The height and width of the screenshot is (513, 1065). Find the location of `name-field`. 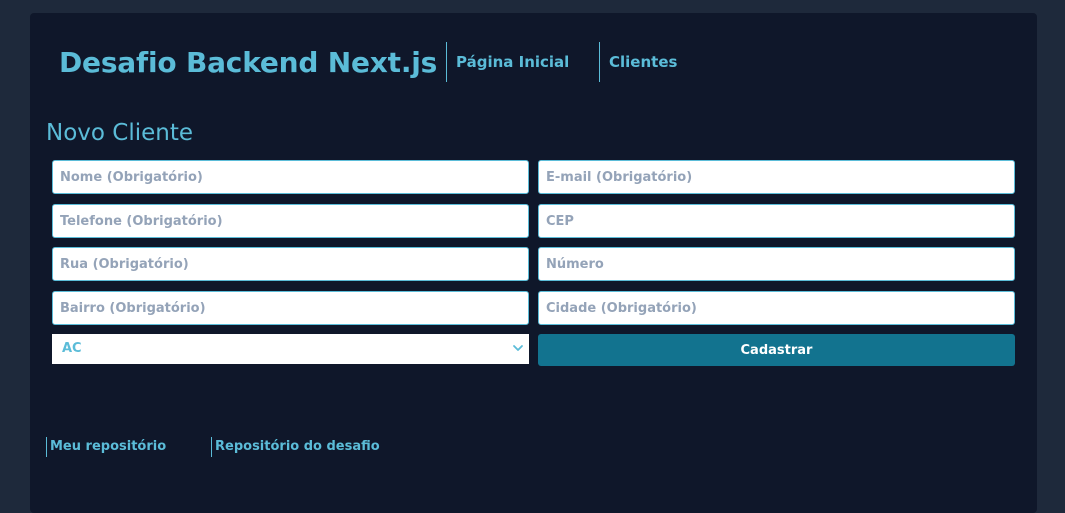

name-field is located at coordinates (290, 177).